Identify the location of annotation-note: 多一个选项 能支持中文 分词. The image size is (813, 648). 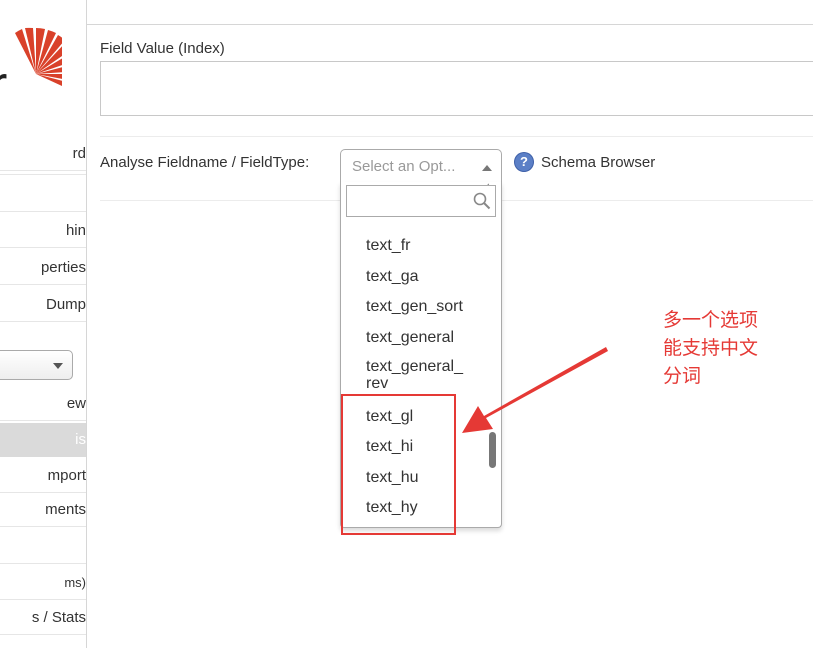
(711, 348).